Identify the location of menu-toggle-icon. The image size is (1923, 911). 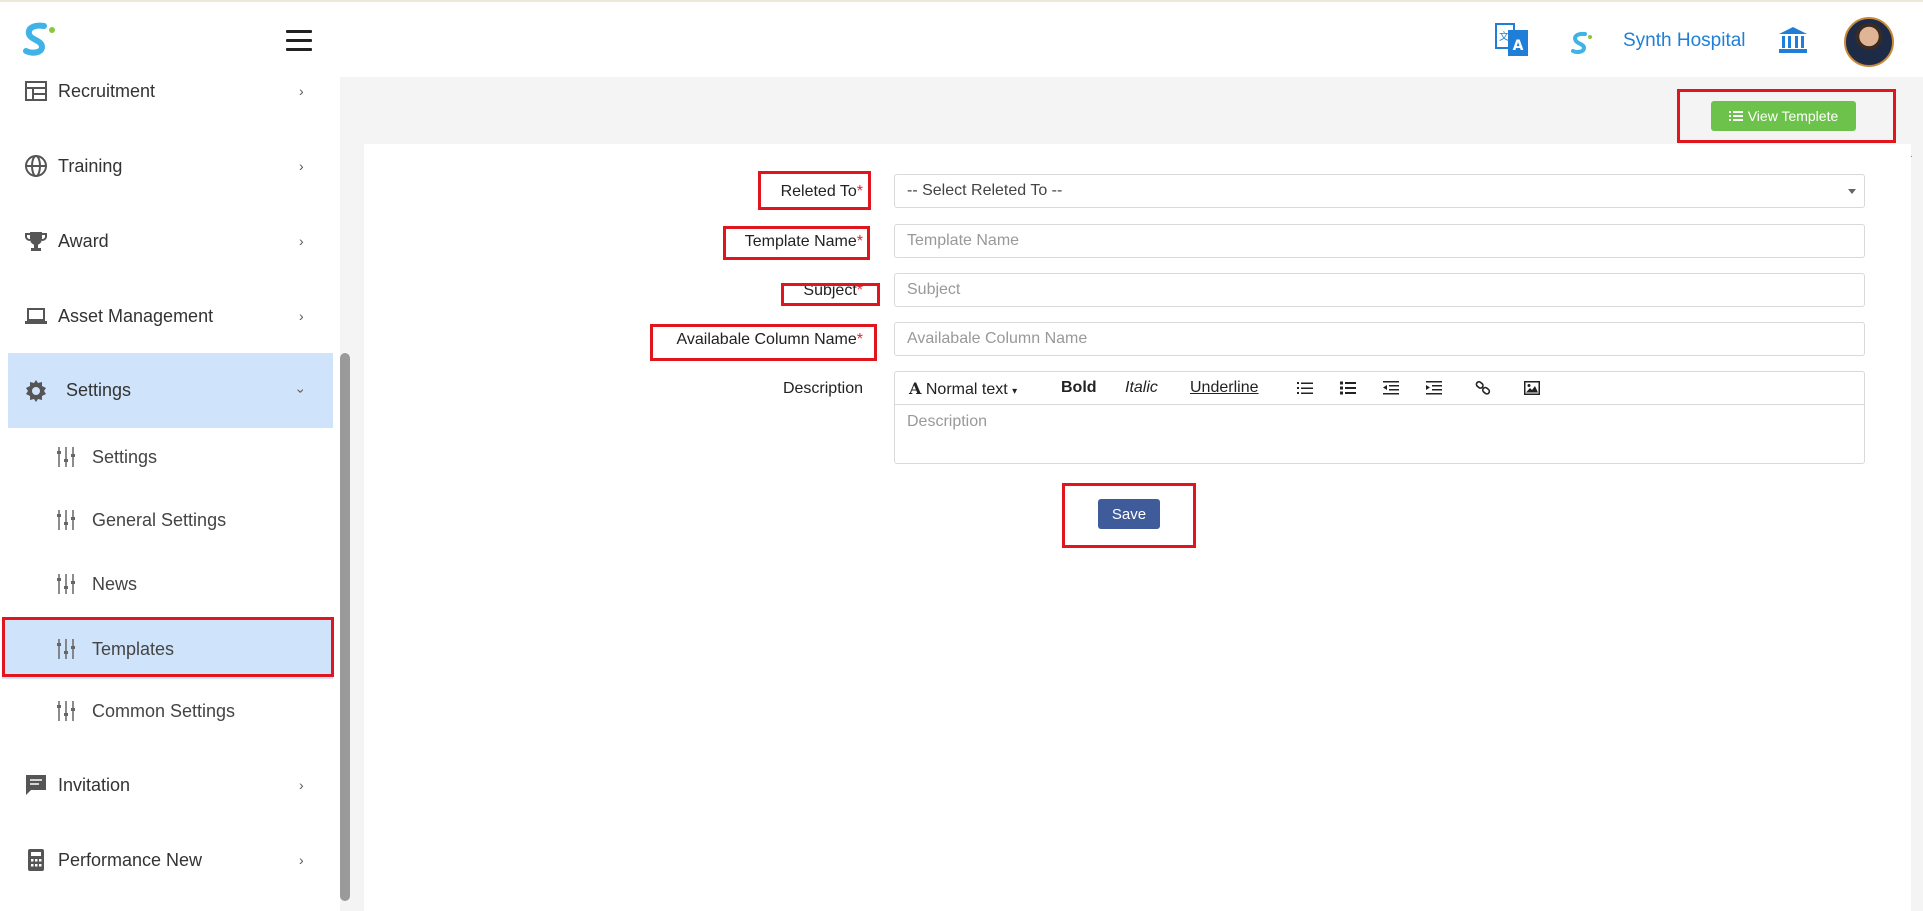
(299, 41).